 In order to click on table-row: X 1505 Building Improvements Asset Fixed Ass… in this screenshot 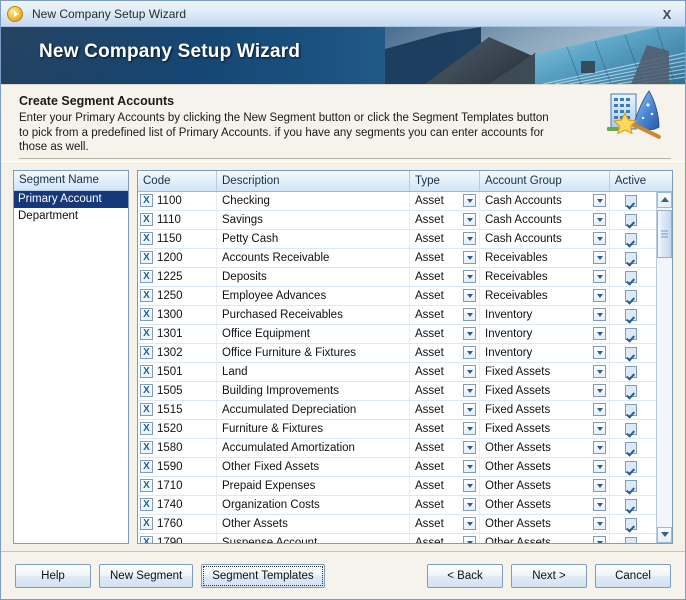, I will do `click(397, 391)`.